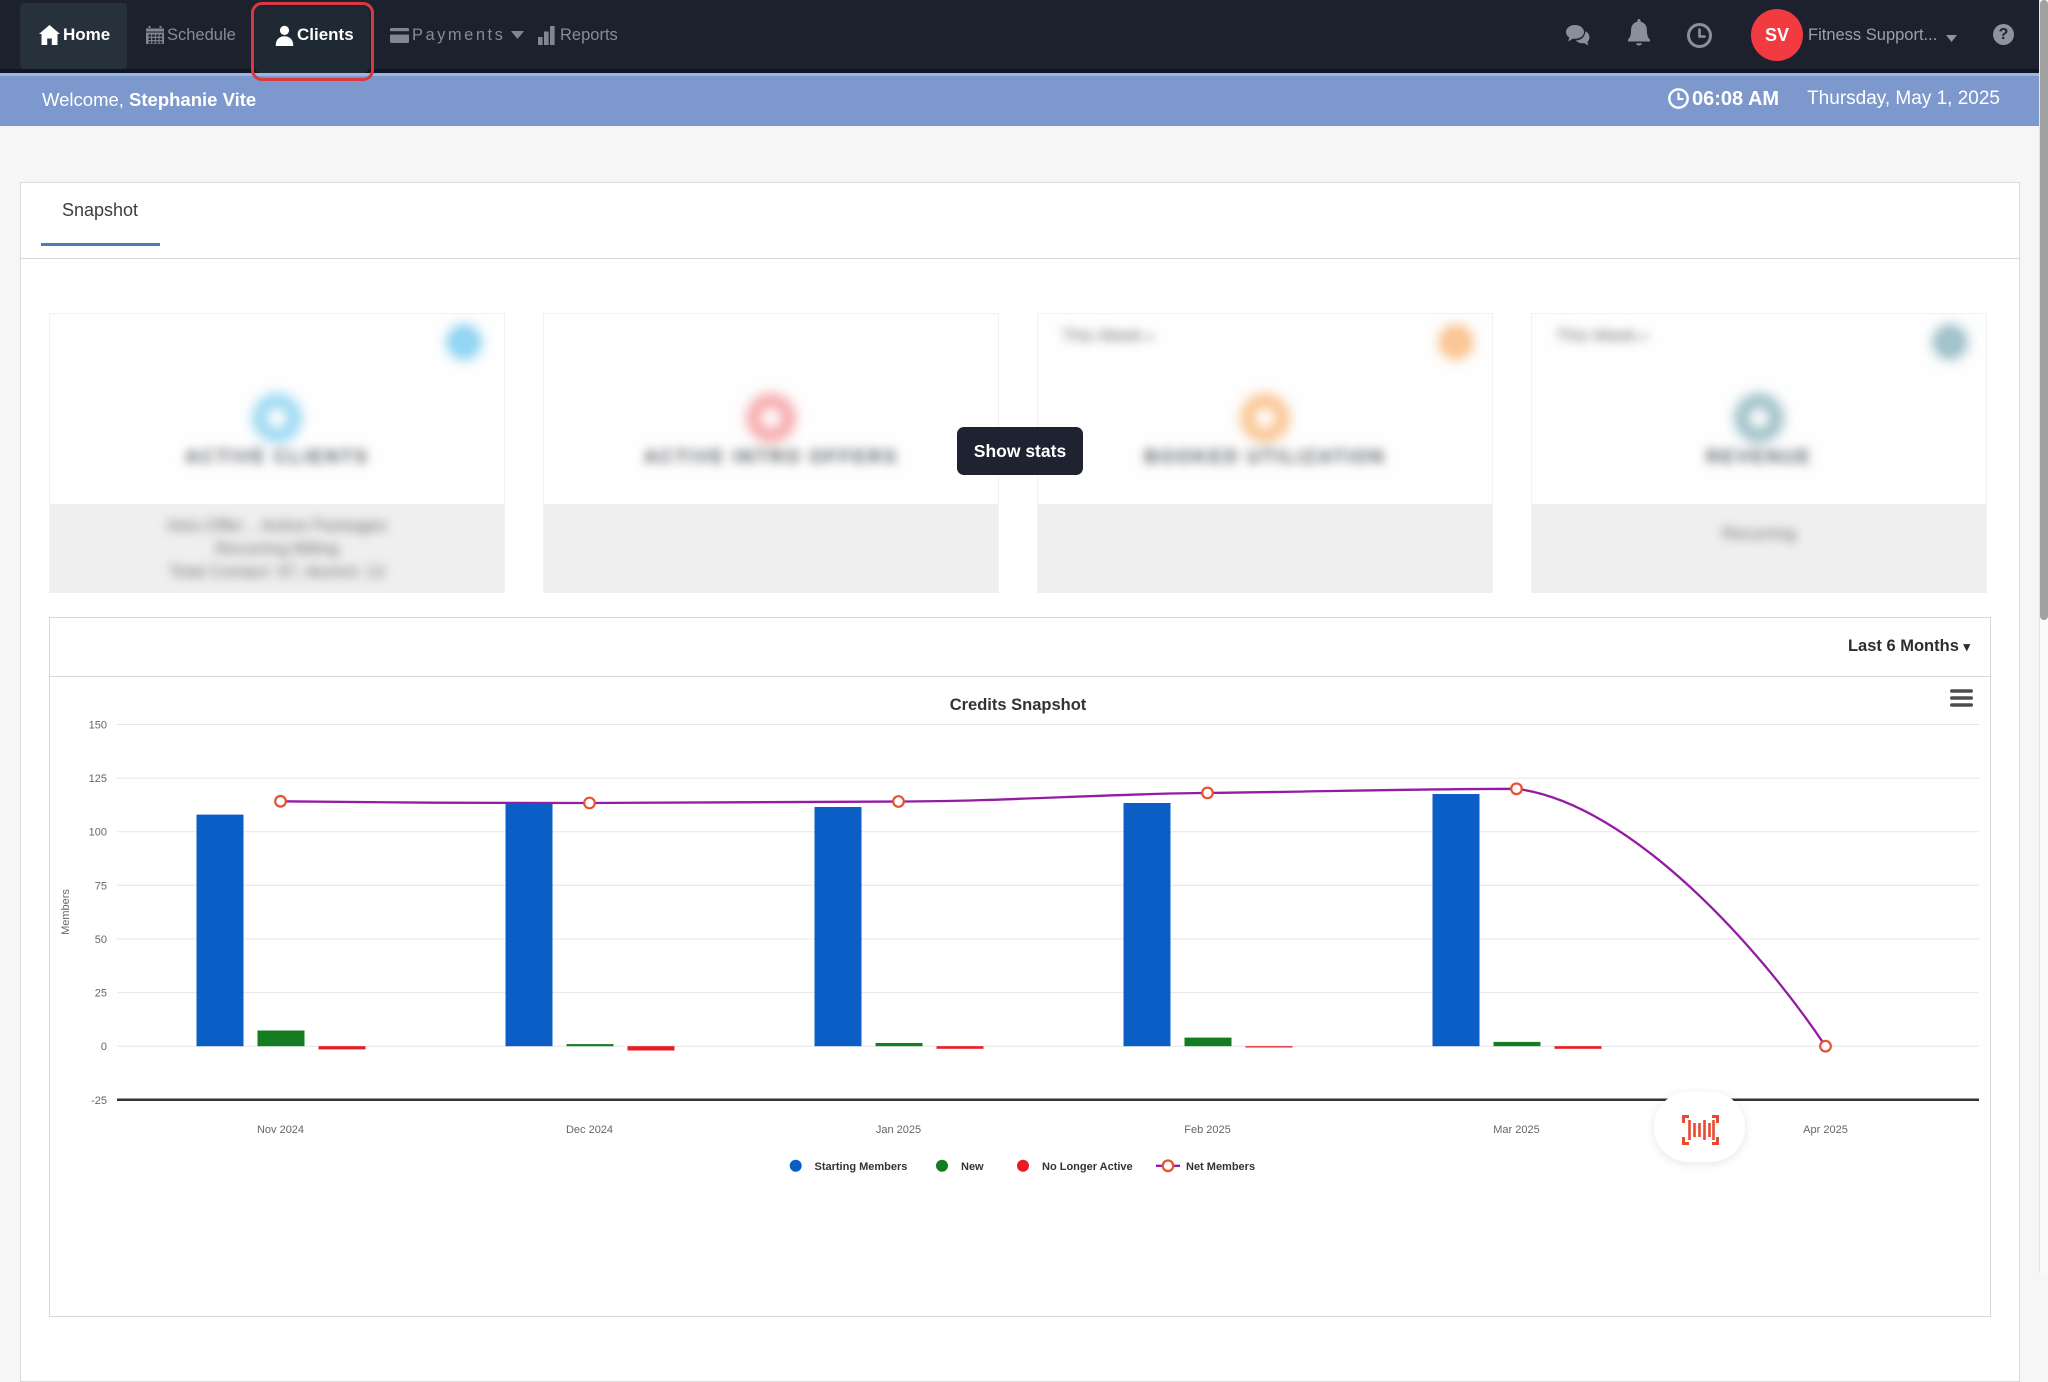 The width and height of the screenshot is (2048, 1382). I want to click on svg-text: Apr 2025, so click(1825, 1130).